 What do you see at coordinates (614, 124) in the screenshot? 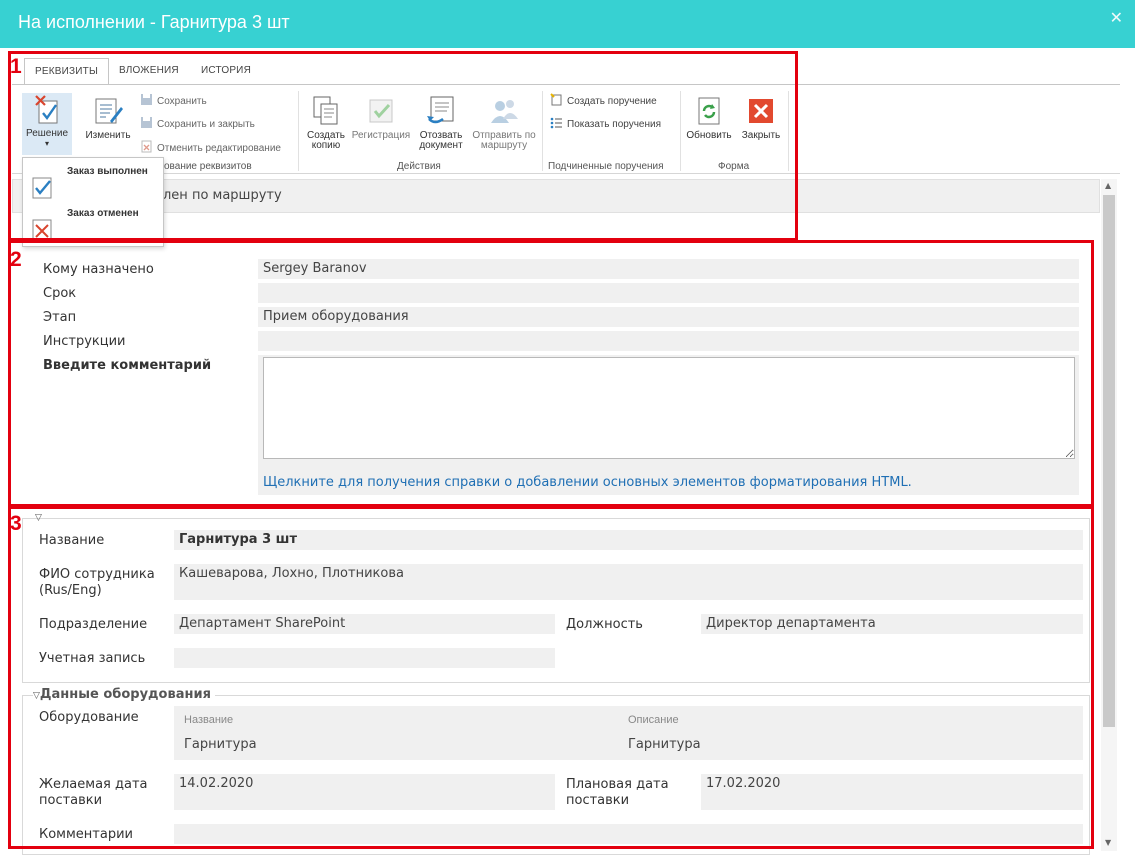
I see `show-tasks-label: Показать поручения` at bounding box center [614, 124].